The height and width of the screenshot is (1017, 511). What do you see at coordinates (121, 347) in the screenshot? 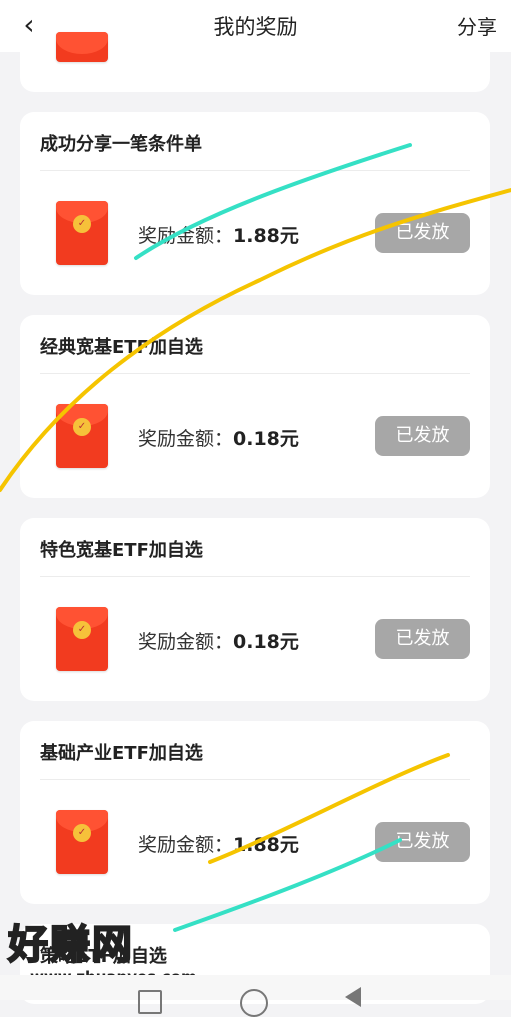
I see `reward-title: 经典宽基ETF加自选` at bounding box center [121, 347].